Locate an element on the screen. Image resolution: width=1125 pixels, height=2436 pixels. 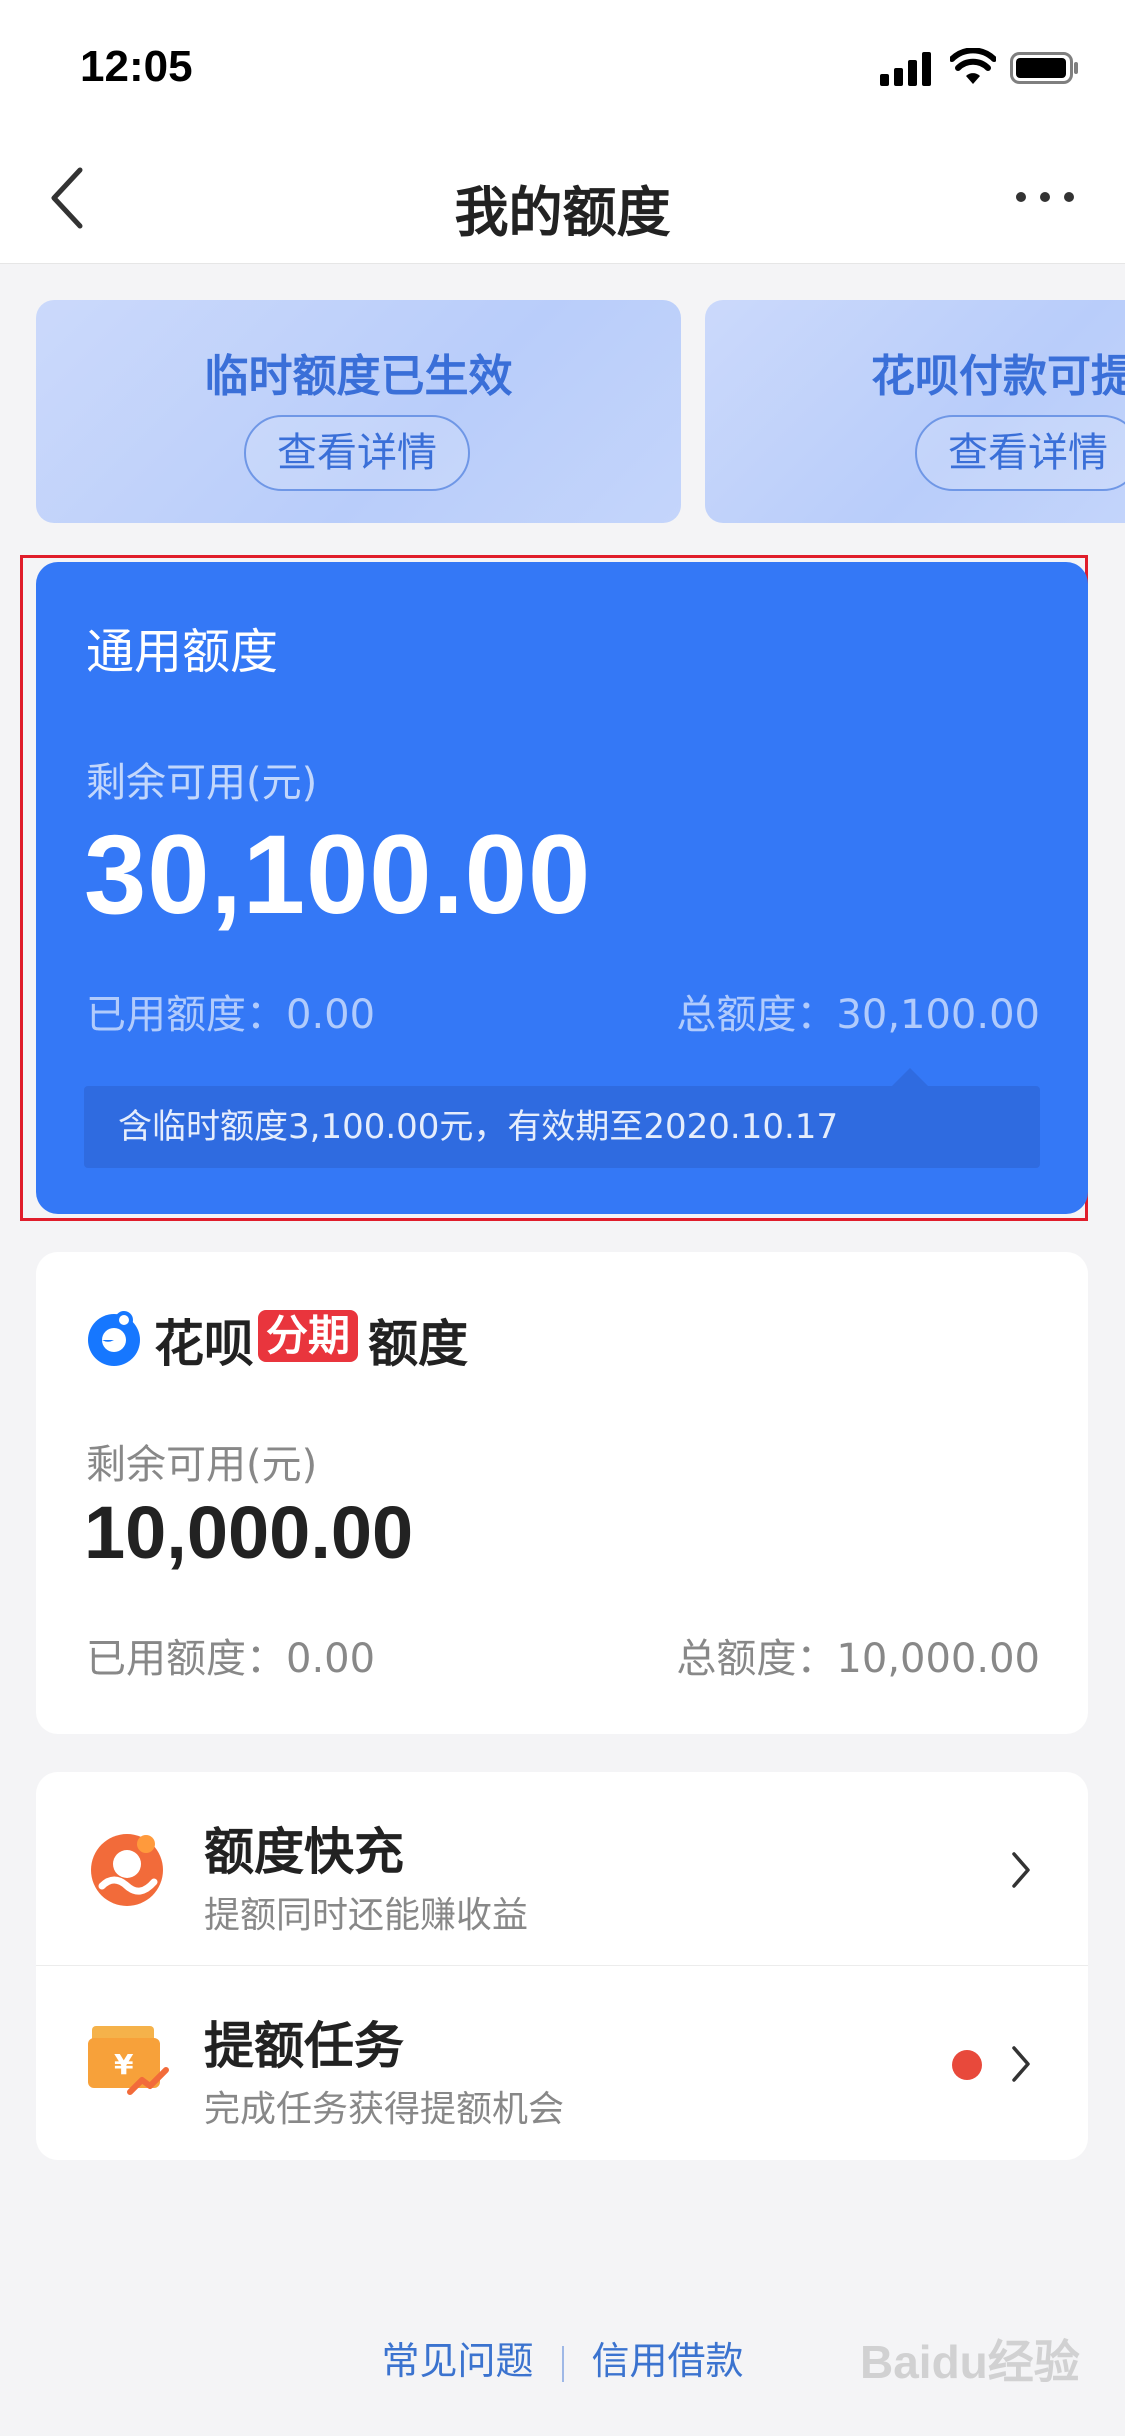
list-item-quota-task: ¥ 提额任务 完成任务获得提额机会 is located at coordinates (562, 2063).